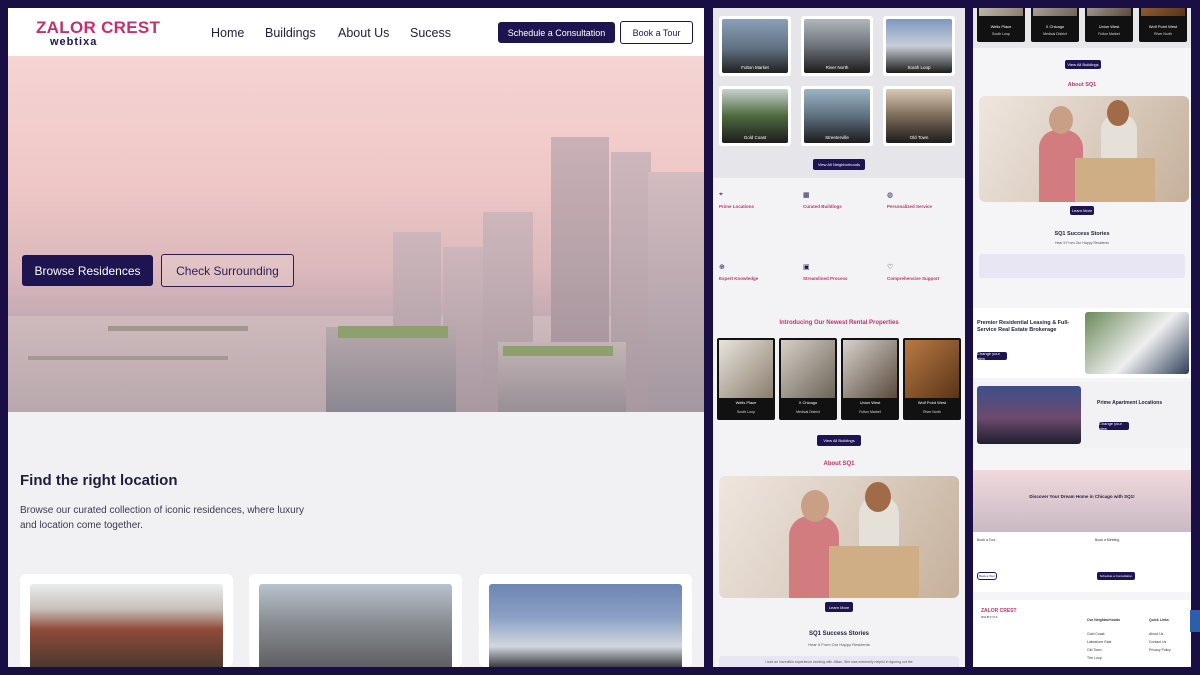 Image resolution: width=1200 pixels, height=675 pixels. What do you see at coordinates (87, 270) in the screenshot?
I see `browse-residences-button: Browse Residences` at bounding box center [87, 270].